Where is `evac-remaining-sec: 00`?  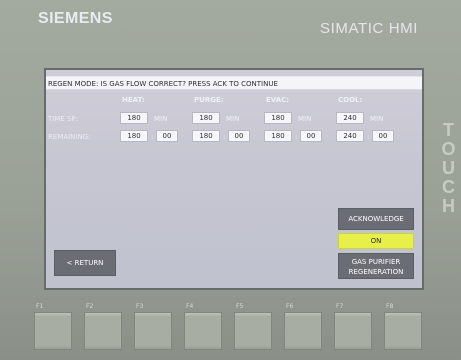
evac-remaining-sec: 00 is located at coordinates (311, 136).